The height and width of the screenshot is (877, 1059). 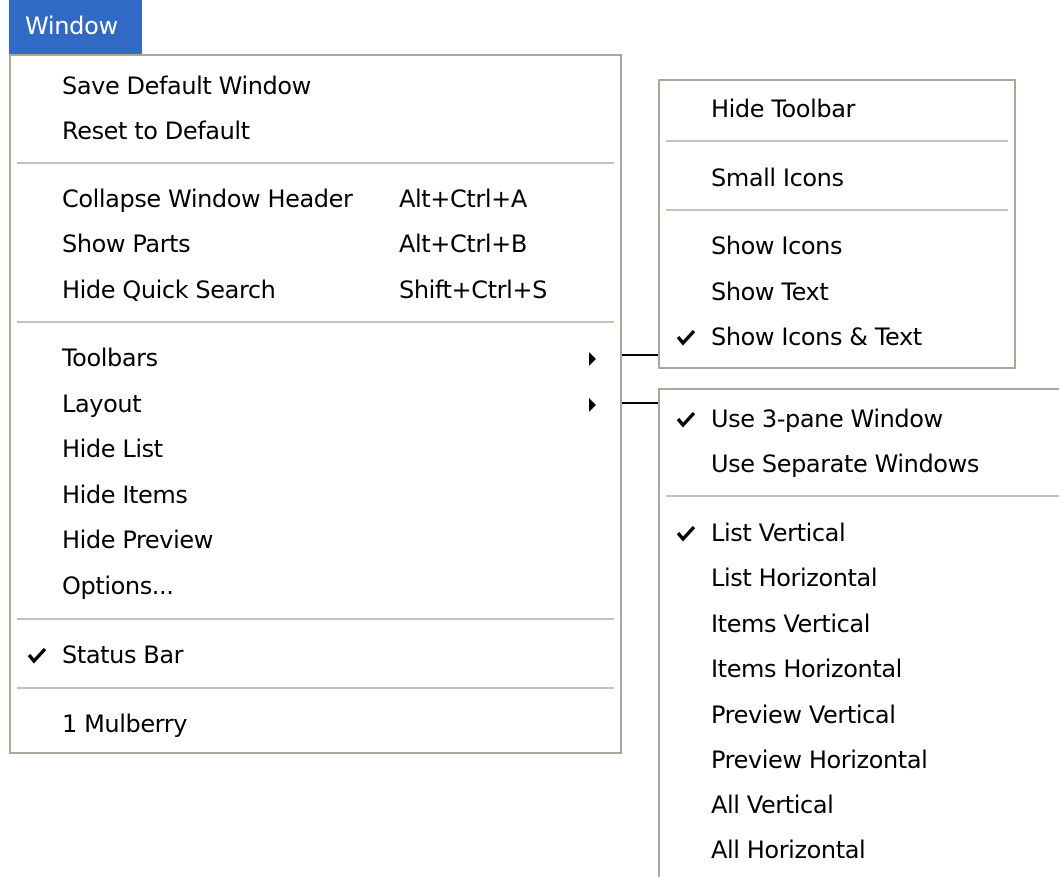 I want to click on menu-item-show-text: Show Text, so click(x=837, y=292).